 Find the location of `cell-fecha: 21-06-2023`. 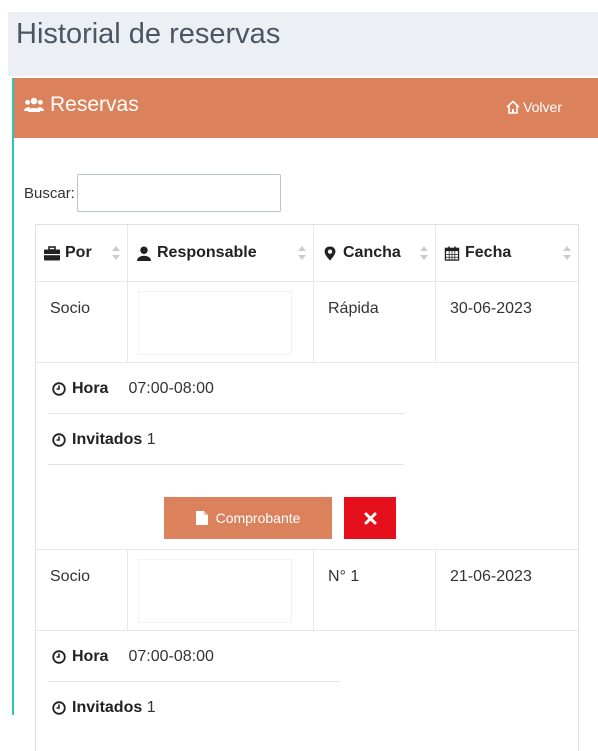

cell-fecha: 21-06-2023 is located at coordinates (491, 576).